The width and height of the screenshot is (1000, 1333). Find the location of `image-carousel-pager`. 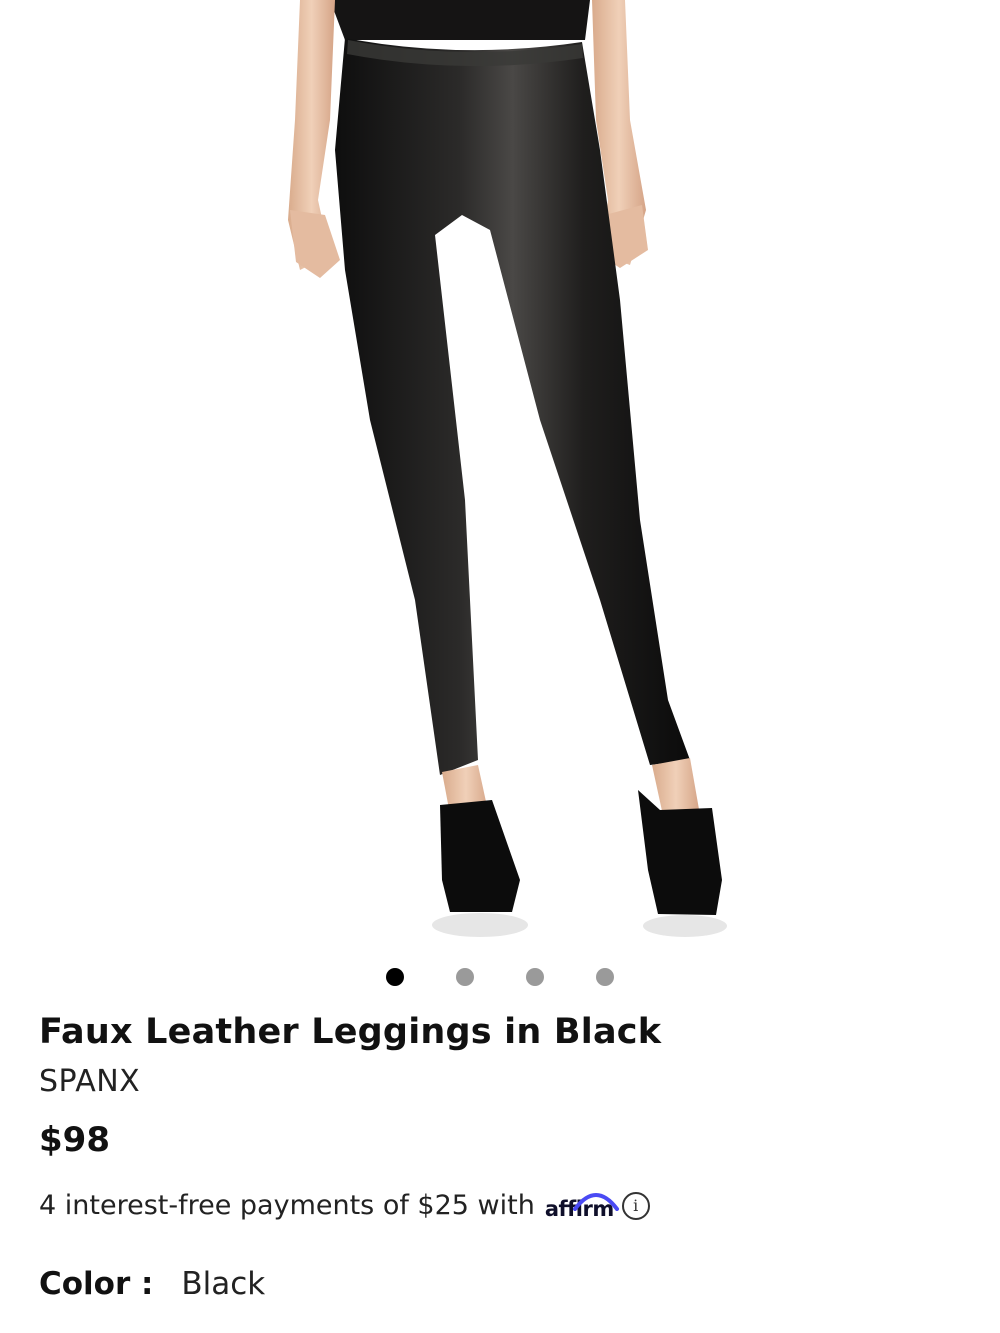

image-carousel-pager is located at coordinates (500, 977).